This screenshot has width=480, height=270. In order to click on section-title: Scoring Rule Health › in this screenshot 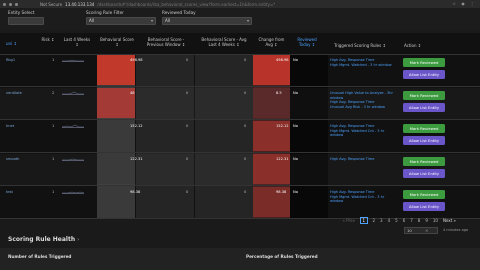, I will do `click(43, 239)`.